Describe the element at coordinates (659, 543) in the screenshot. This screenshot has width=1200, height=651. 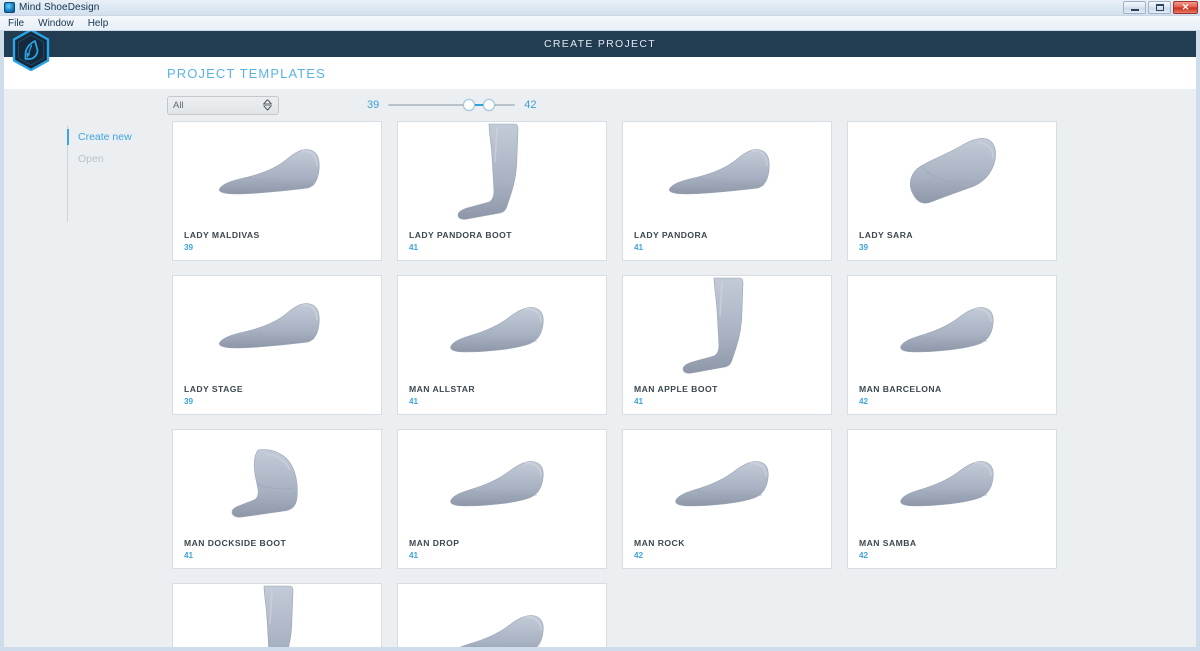
I see `template-name: MAN ROCK` at that location.